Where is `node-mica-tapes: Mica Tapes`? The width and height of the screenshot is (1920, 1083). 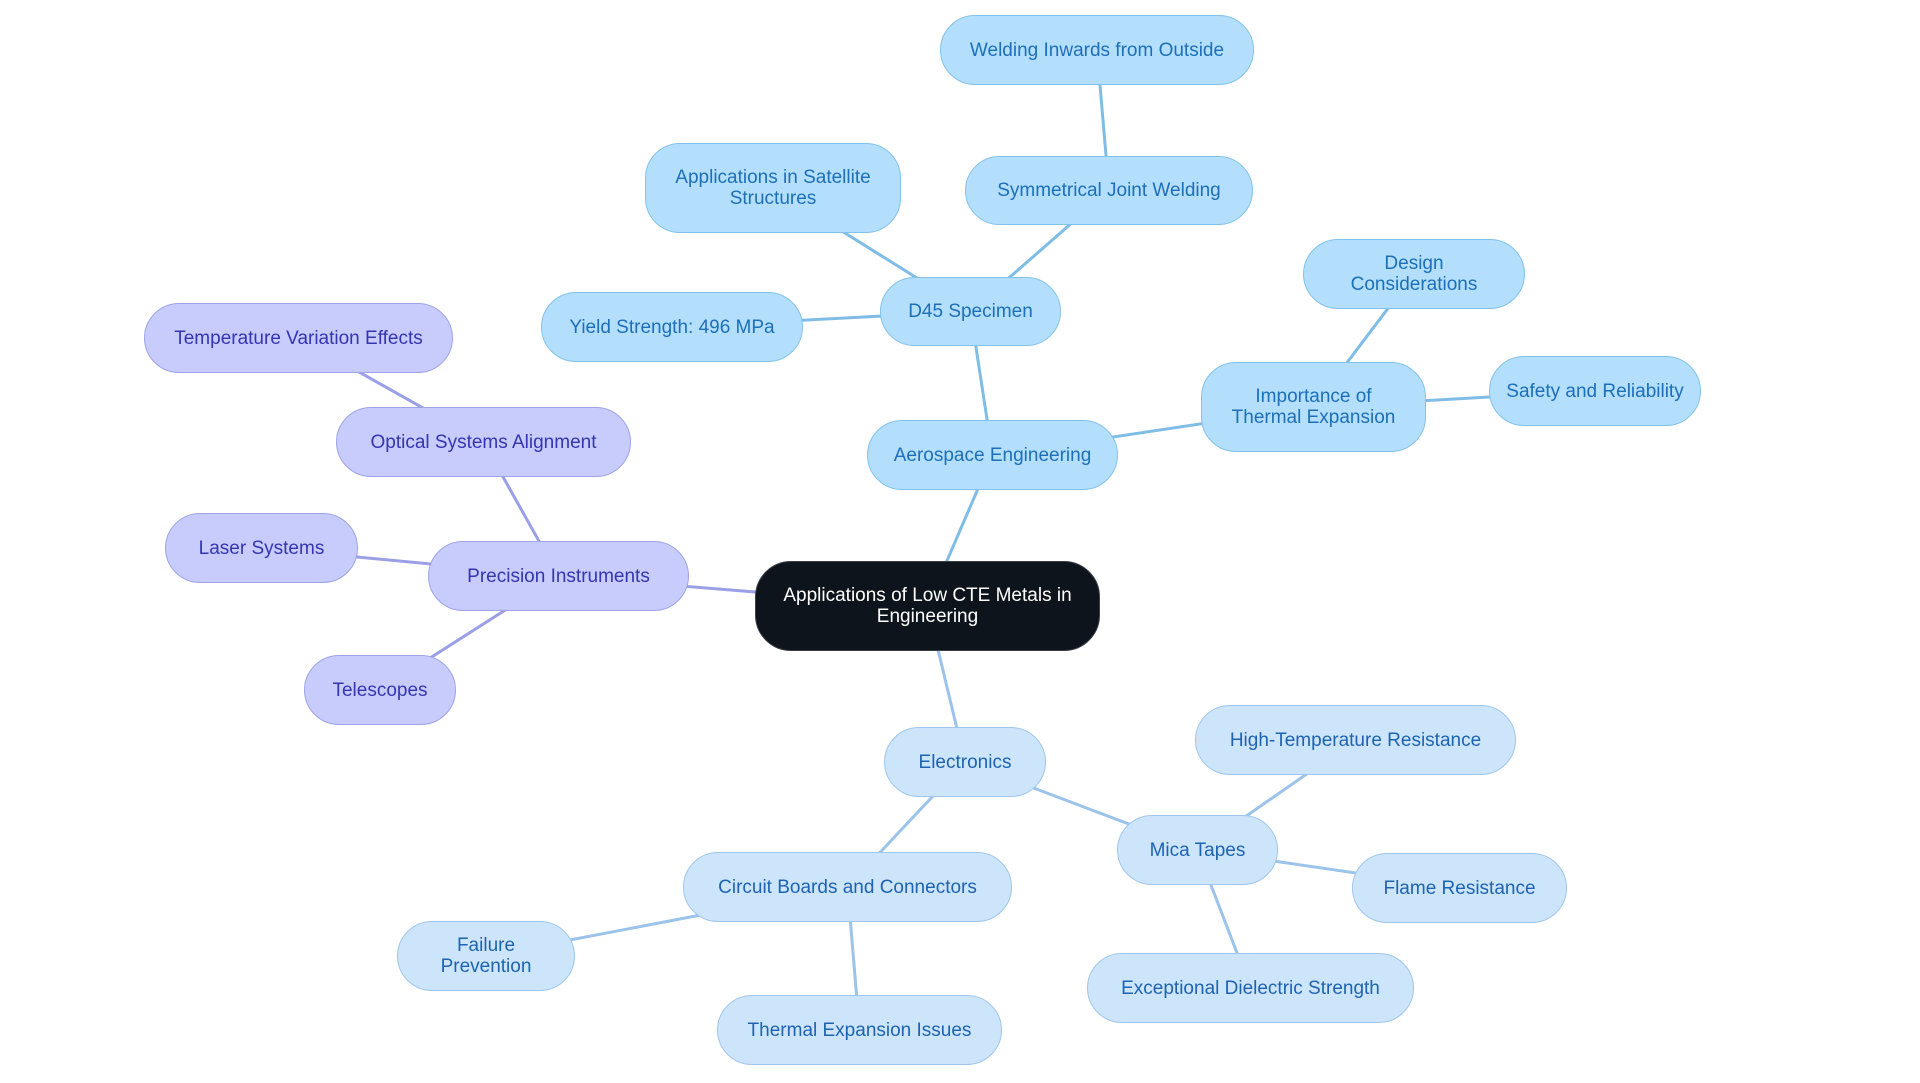 node-mica-tapes: Mica Tapes is located at coordinates (1197, 850).